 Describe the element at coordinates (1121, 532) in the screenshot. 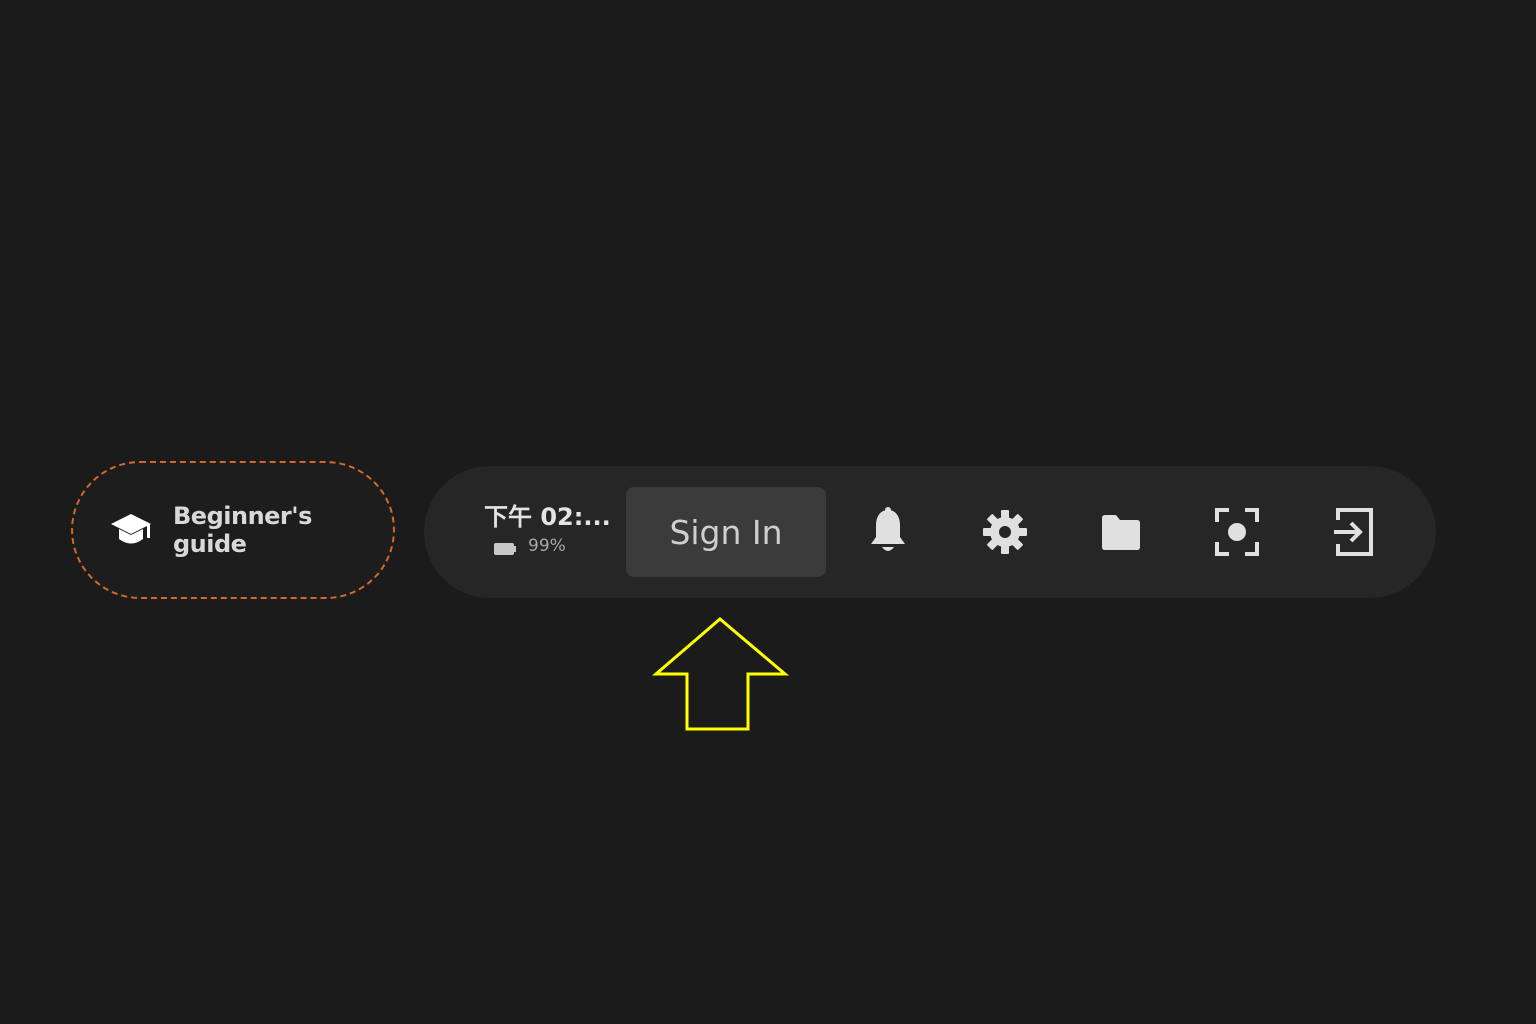

I see `folder-icon` at that location.